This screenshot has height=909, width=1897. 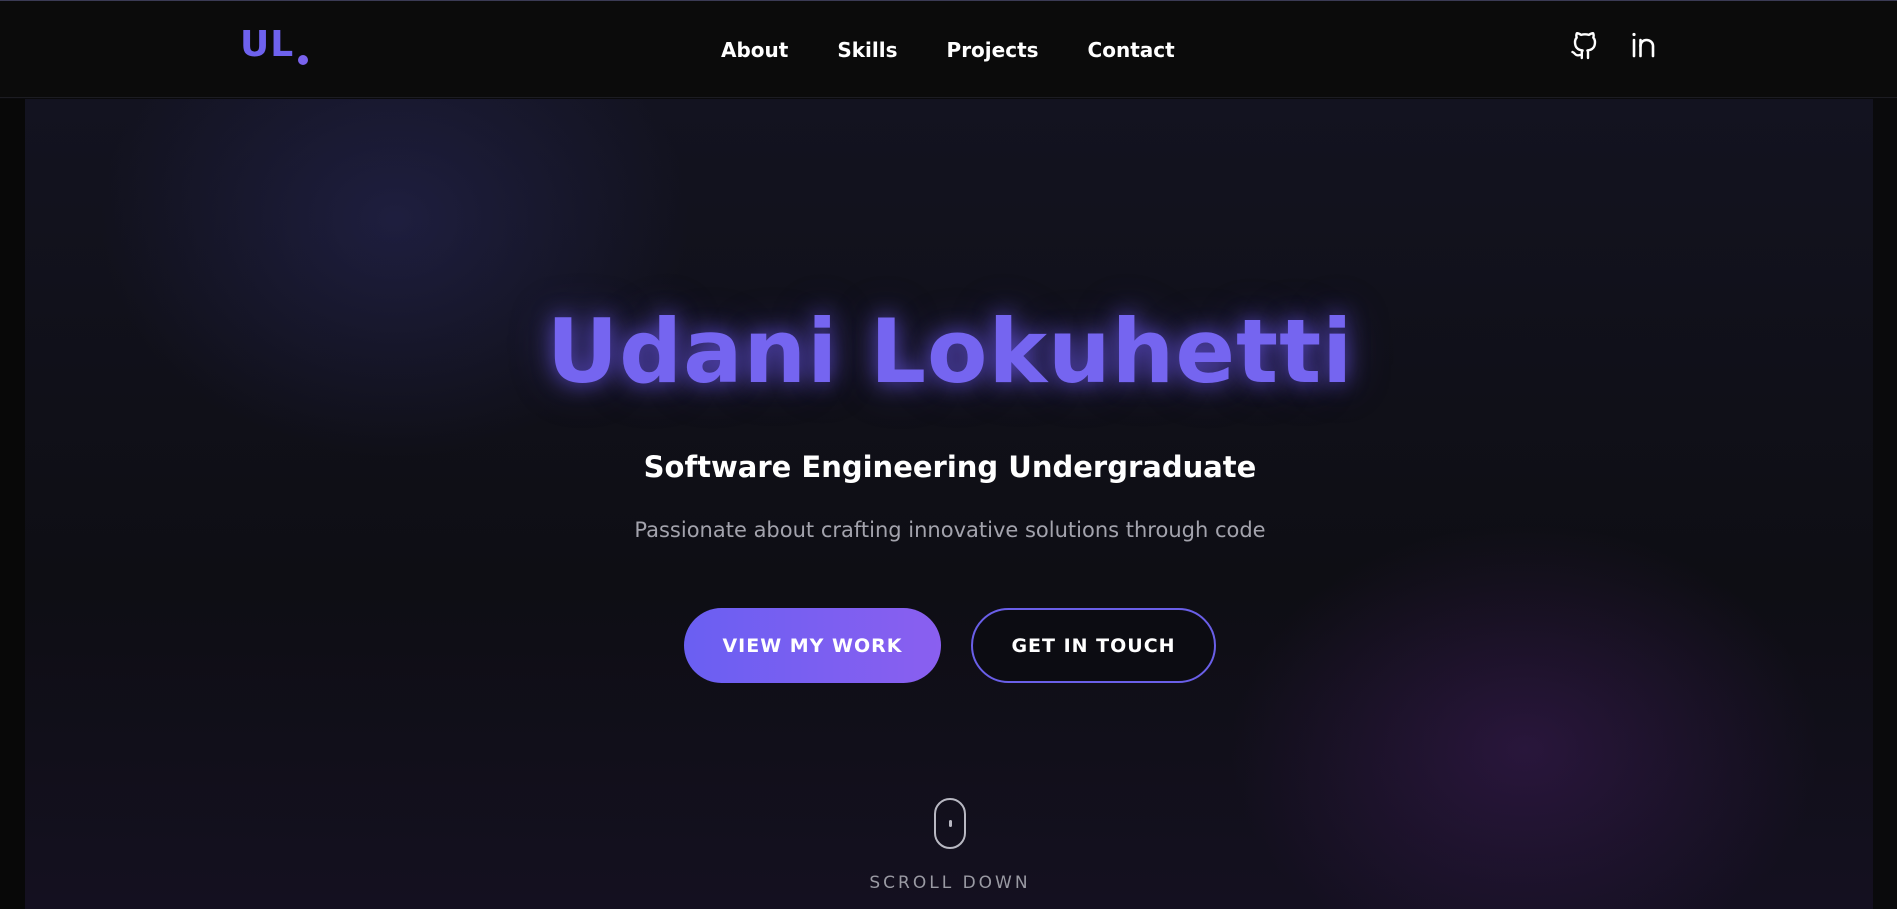 I want to click on logo-text: UL, so click(x=267, y=44).